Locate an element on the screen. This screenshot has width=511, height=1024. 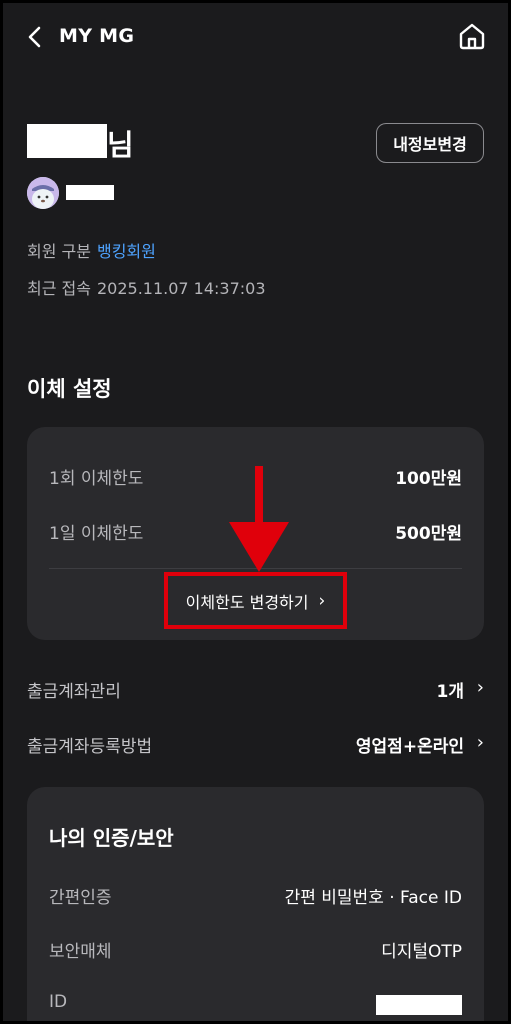
daily-limit-value: 500만원 is located at coordinates (428, 534).